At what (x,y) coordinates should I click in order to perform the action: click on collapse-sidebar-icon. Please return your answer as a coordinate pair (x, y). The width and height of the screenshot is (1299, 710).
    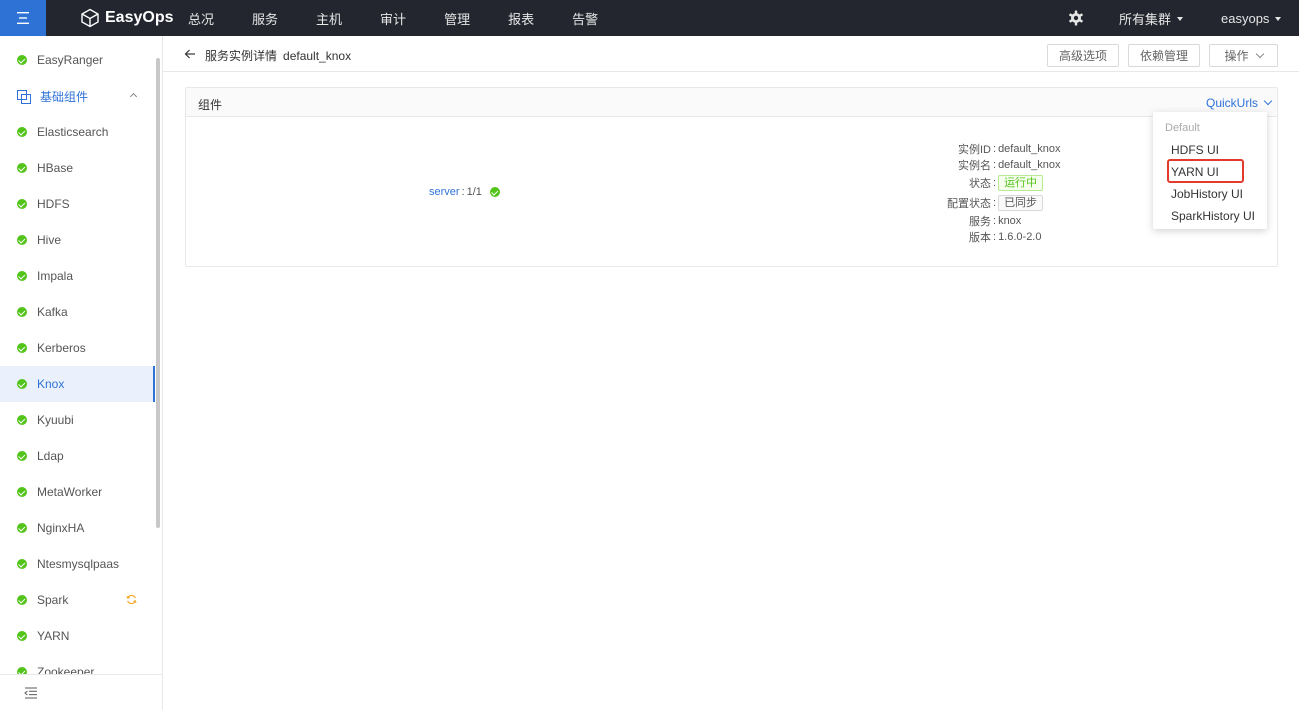
    Looking at the image, I should click on (30, 692).